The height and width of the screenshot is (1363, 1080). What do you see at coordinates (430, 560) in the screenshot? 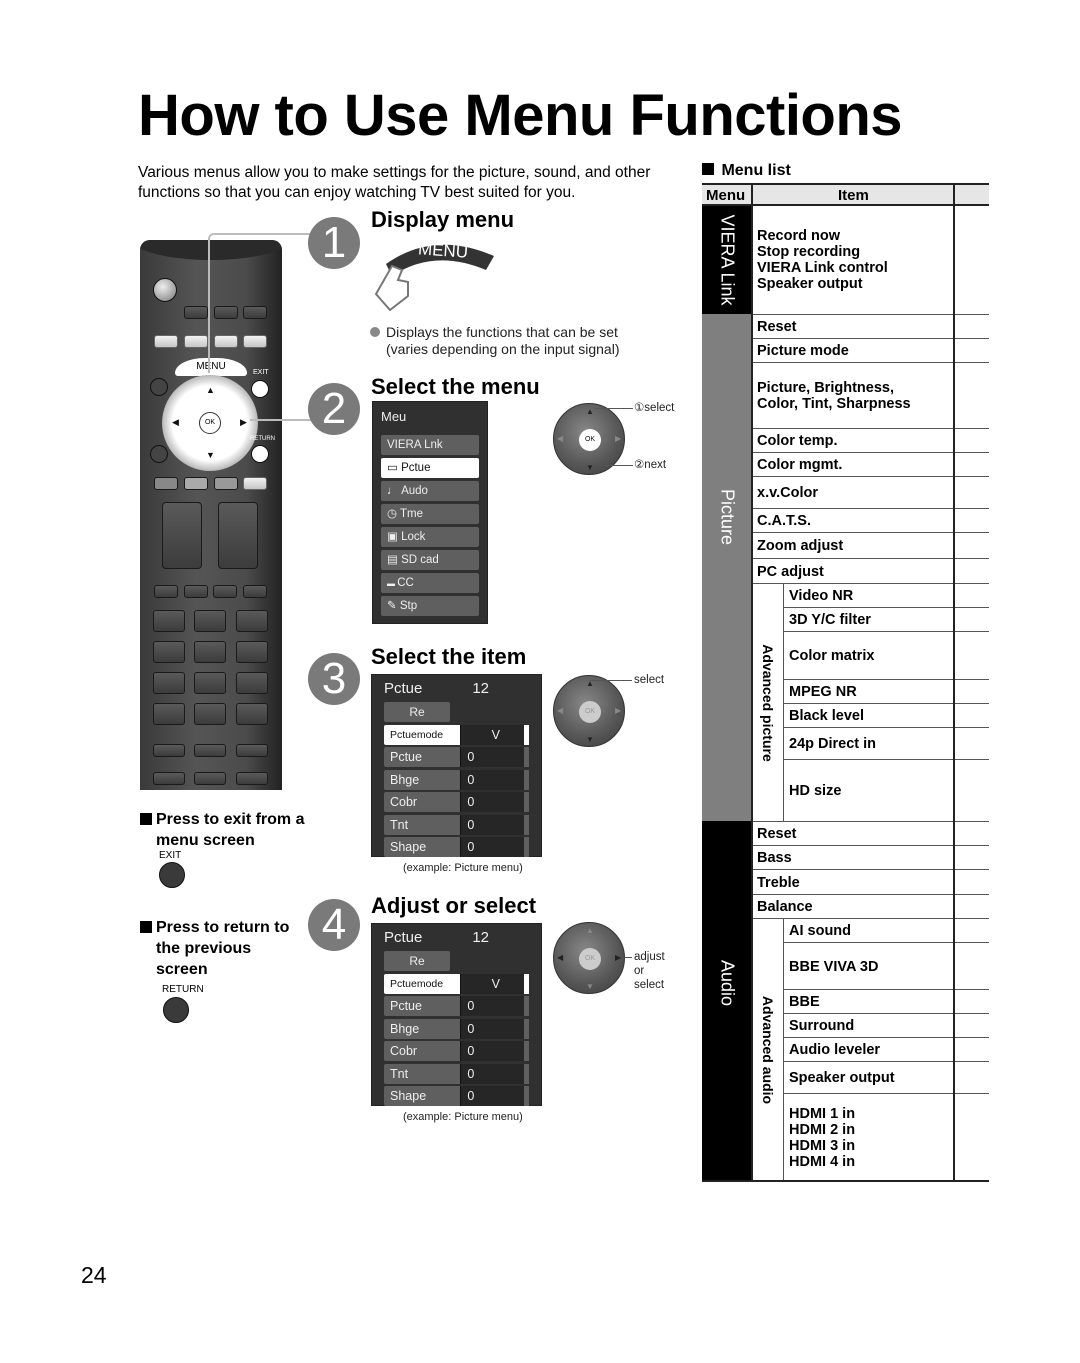
I see `osd-item-sd-card: ▤ SD cad` at bounding box center [430, 560].